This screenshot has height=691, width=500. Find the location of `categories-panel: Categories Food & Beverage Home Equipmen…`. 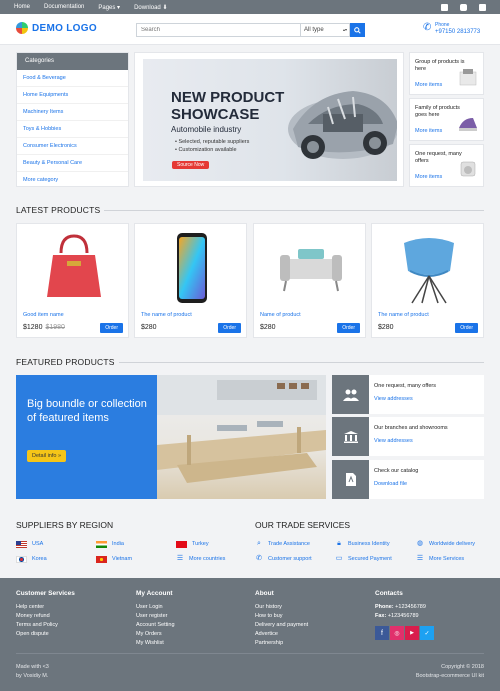

categories-panel: Categories Food & Beverage Home Equipmen… is located at coordinates (72, 119).